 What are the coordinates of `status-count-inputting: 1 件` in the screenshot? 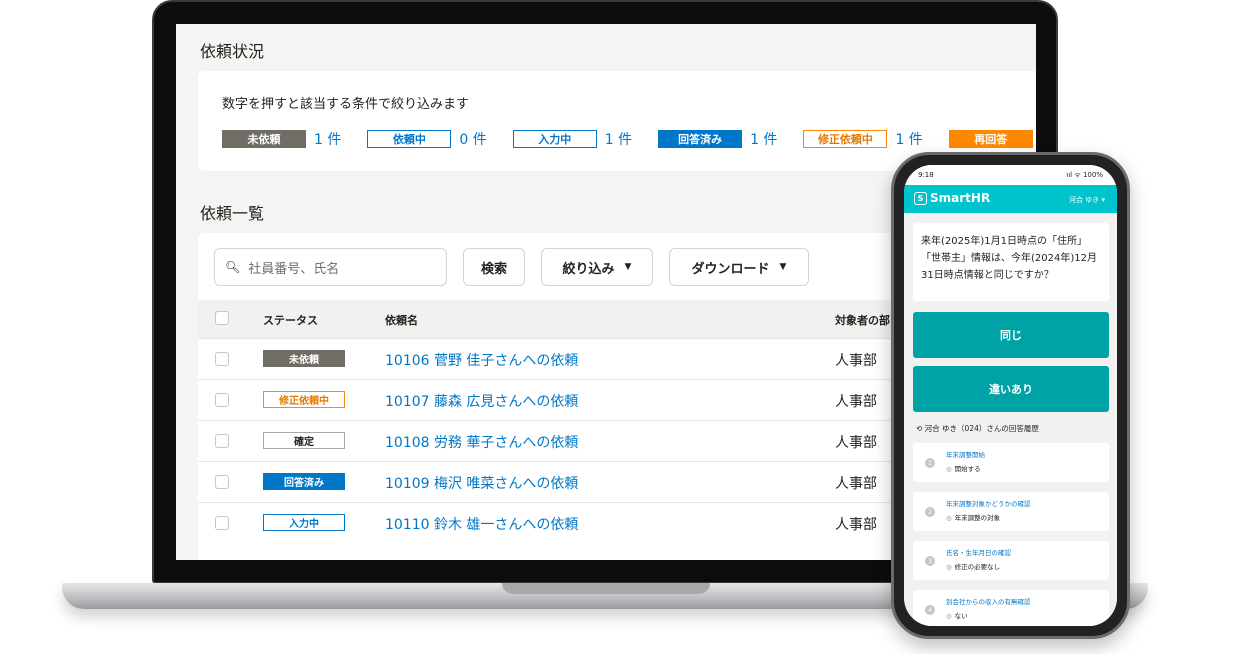 It's located at (618, 139).